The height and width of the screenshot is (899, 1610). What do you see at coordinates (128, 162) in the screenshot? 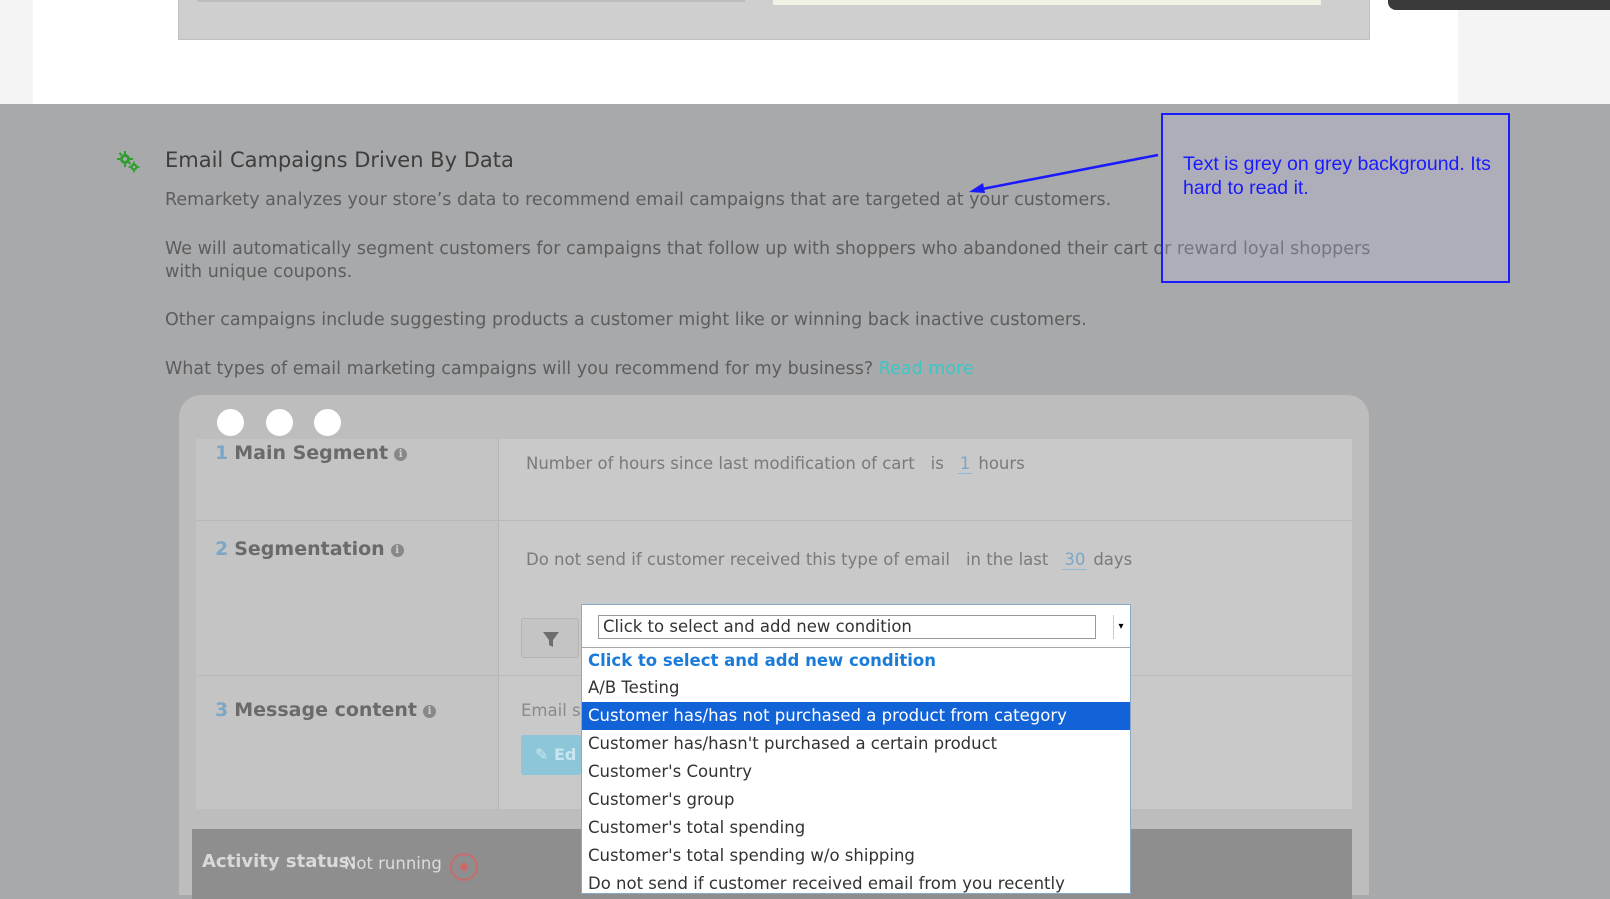
I see `gears-icon` at bounding box center [128, 162].